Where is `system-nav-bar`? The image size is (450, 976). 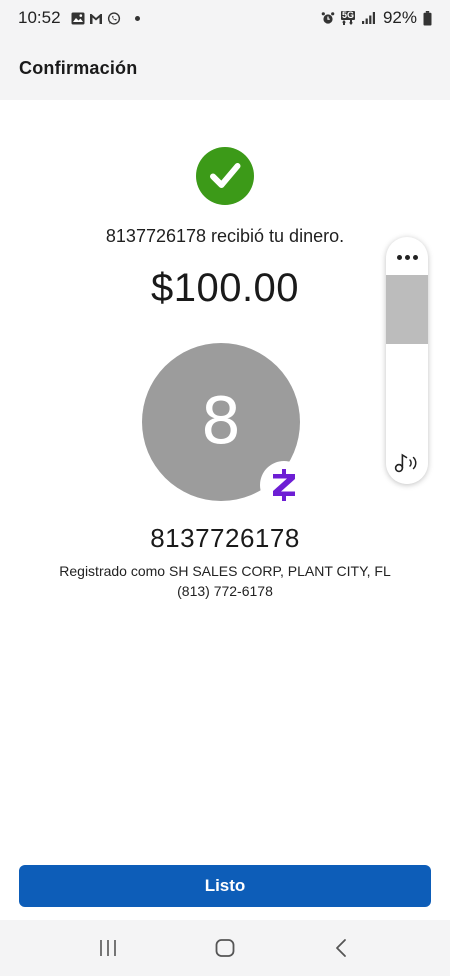
system-nav-bar is located at coordinates (225, 948).